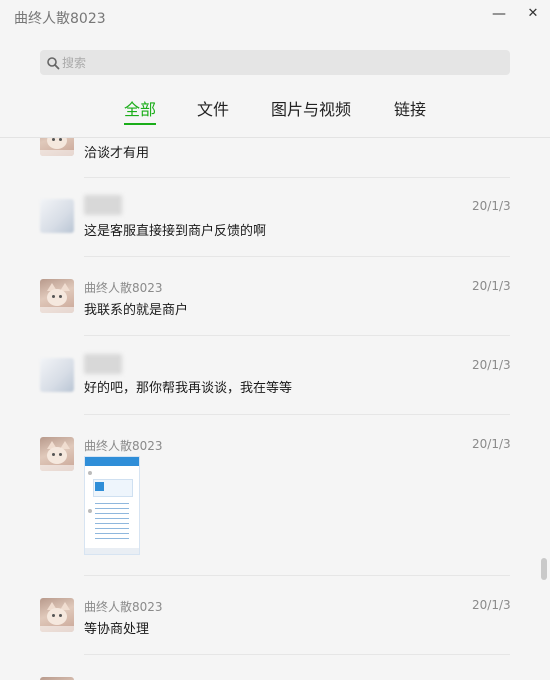  I want to click on tab-links: 链接, so click(410, 112).